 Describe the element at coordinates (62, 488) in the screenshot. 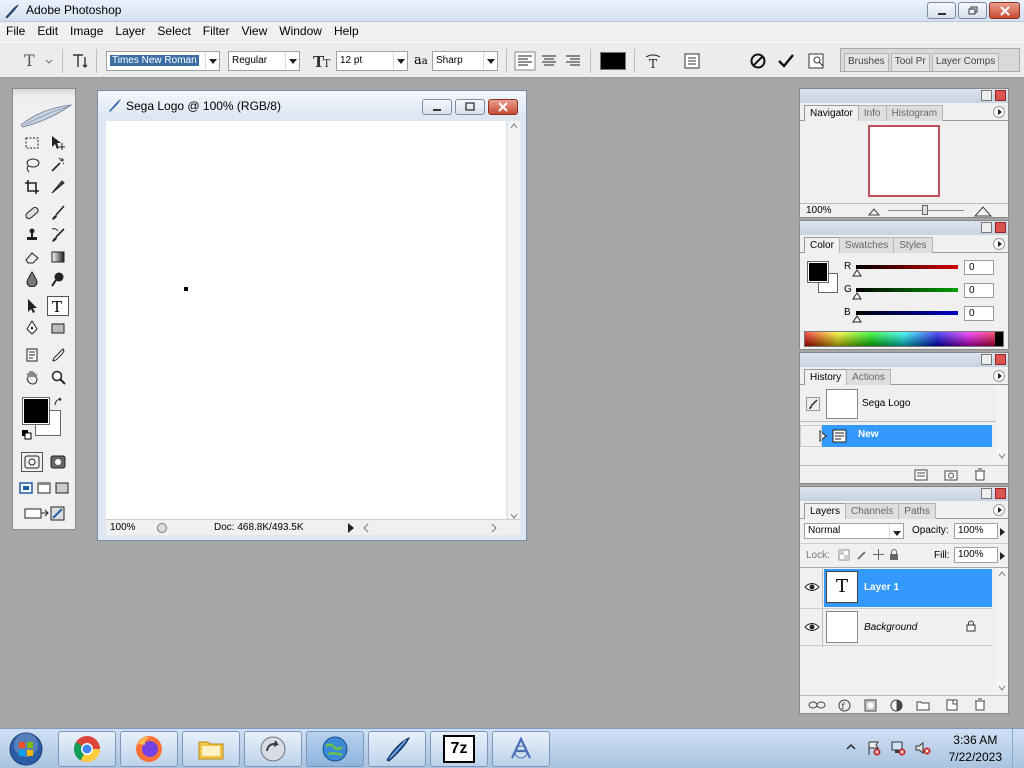

I see `full-screen-mode-button` at that location.